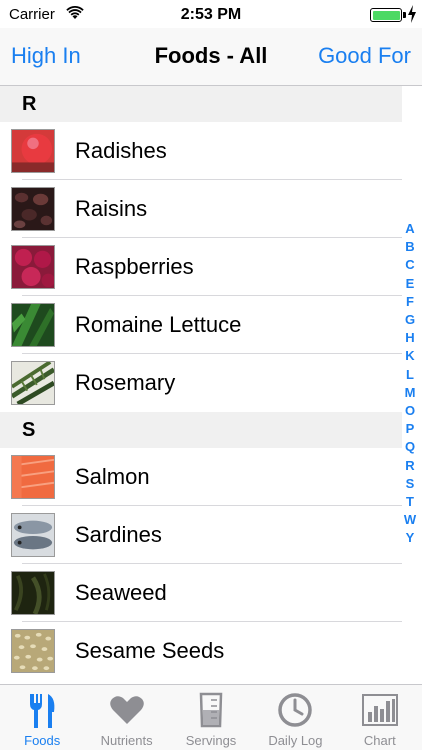  What do you see at coordinates (201, 267) in the screenshot?
I see `food-row-raspberries: Raspberries` at bounding box center [201, 267].